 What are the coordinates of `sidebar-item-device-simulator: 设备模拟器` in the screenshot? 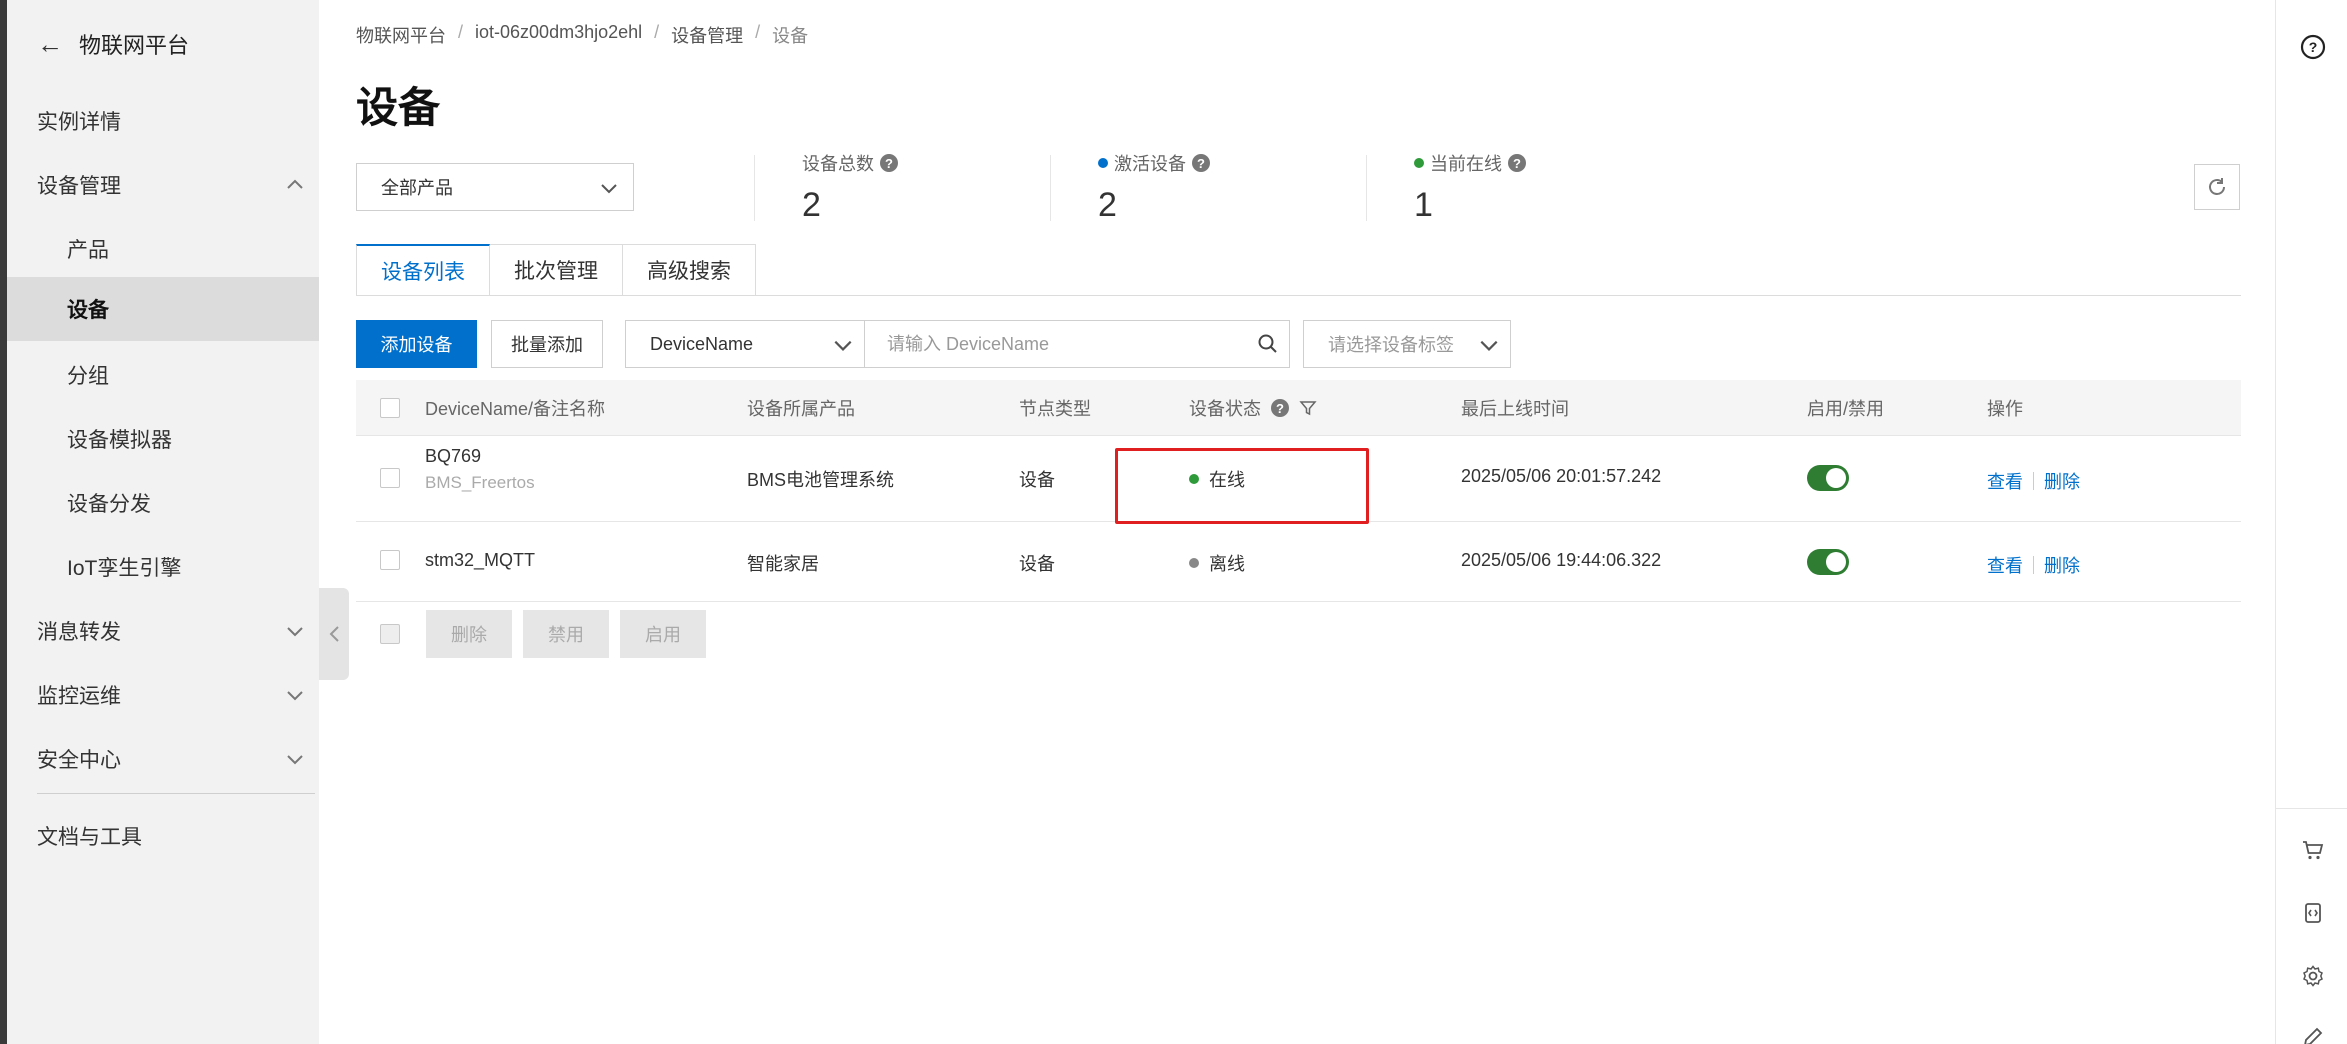 It's located at (163, 439).